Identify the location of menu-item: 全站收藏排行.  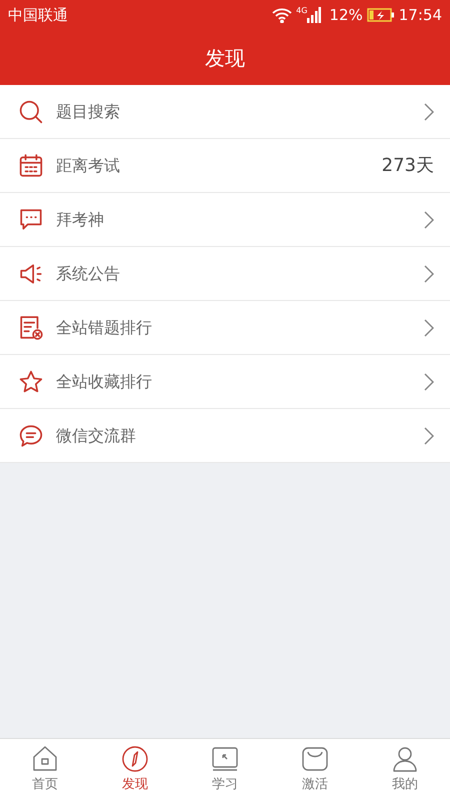
(225, 382).